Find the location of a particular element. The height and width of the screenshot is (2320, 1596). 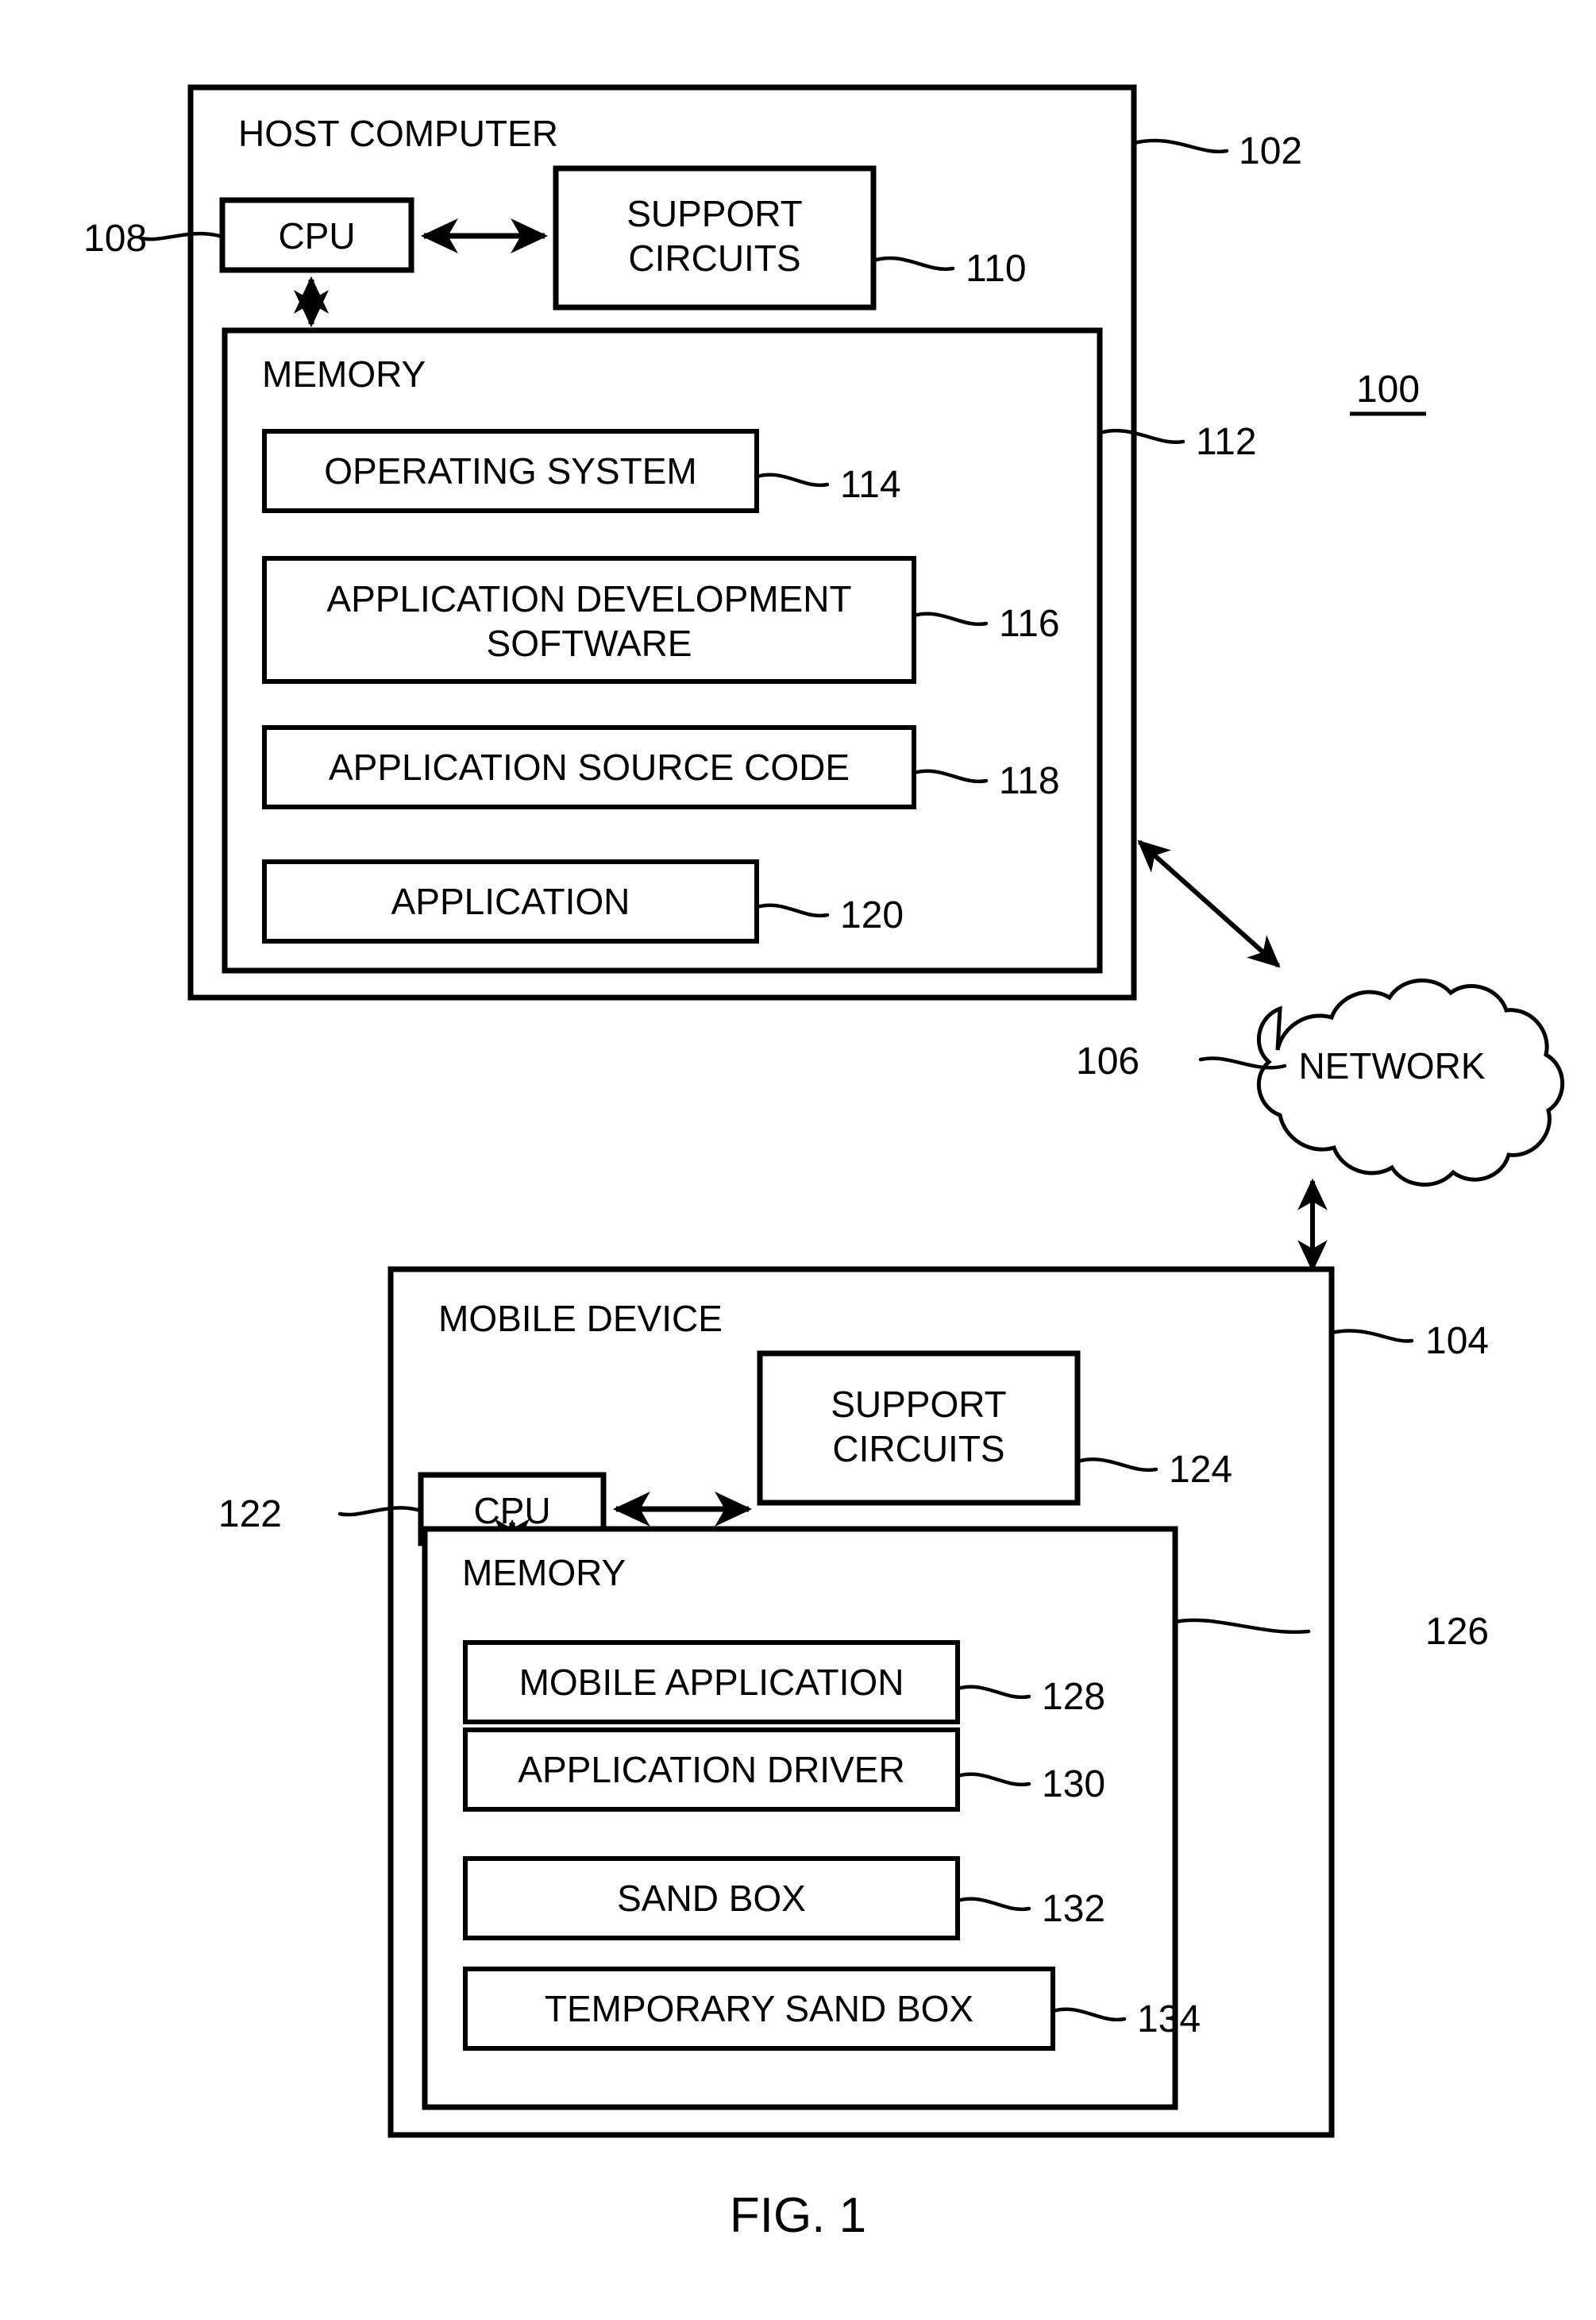

host-computer-title: HOST COMPUTER is located at coordinates (398, 133).